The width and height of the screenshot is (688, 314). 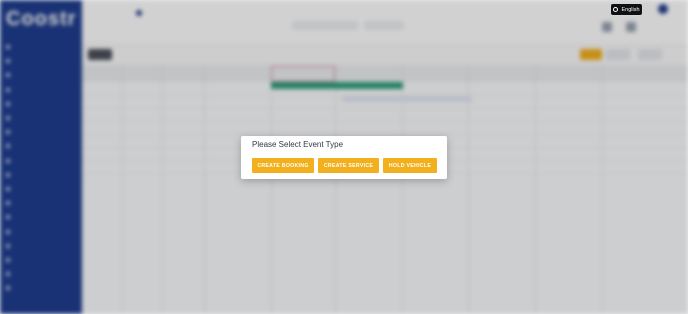 I want to click on language-button: English, so click(x=626, y=9).